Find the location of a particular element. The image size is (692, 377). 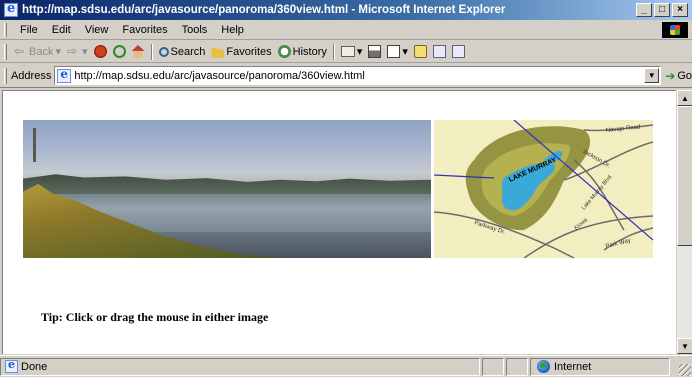

status-text: Done is located at coordinates (34, 366).